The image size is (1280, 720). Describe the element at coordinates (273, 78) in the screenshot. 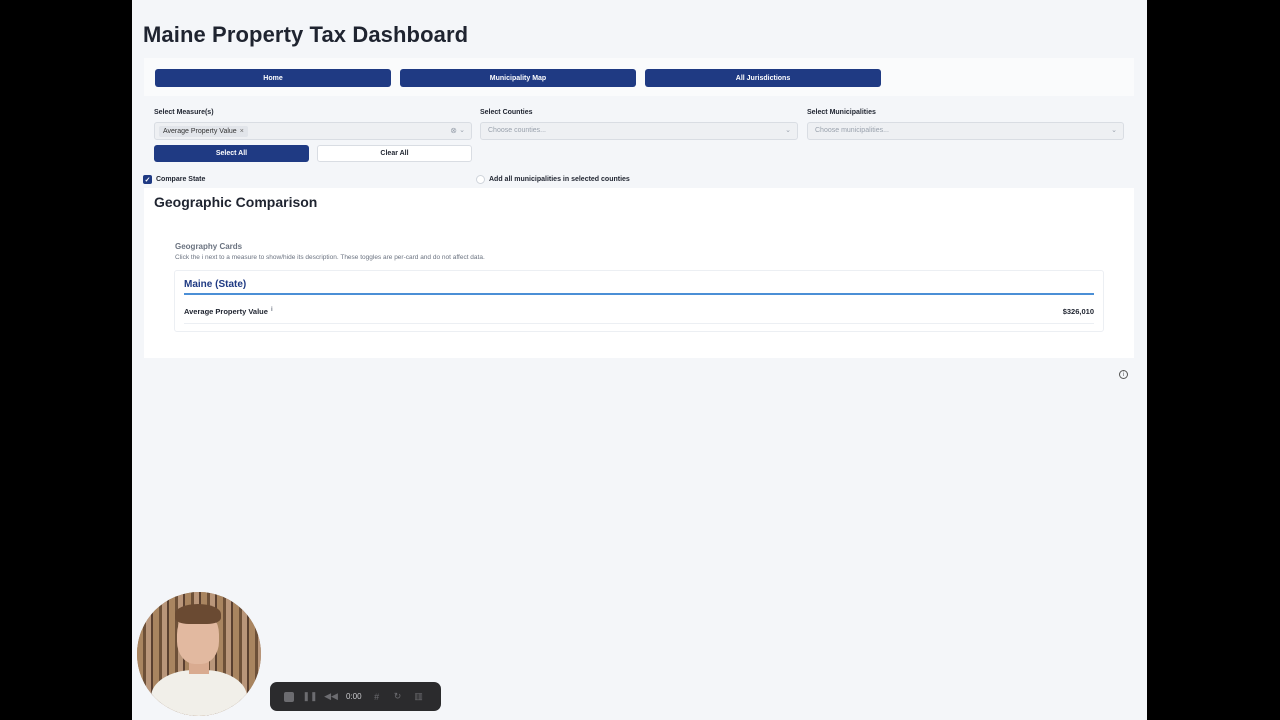

I see `nav-home-button: Home` at that location.